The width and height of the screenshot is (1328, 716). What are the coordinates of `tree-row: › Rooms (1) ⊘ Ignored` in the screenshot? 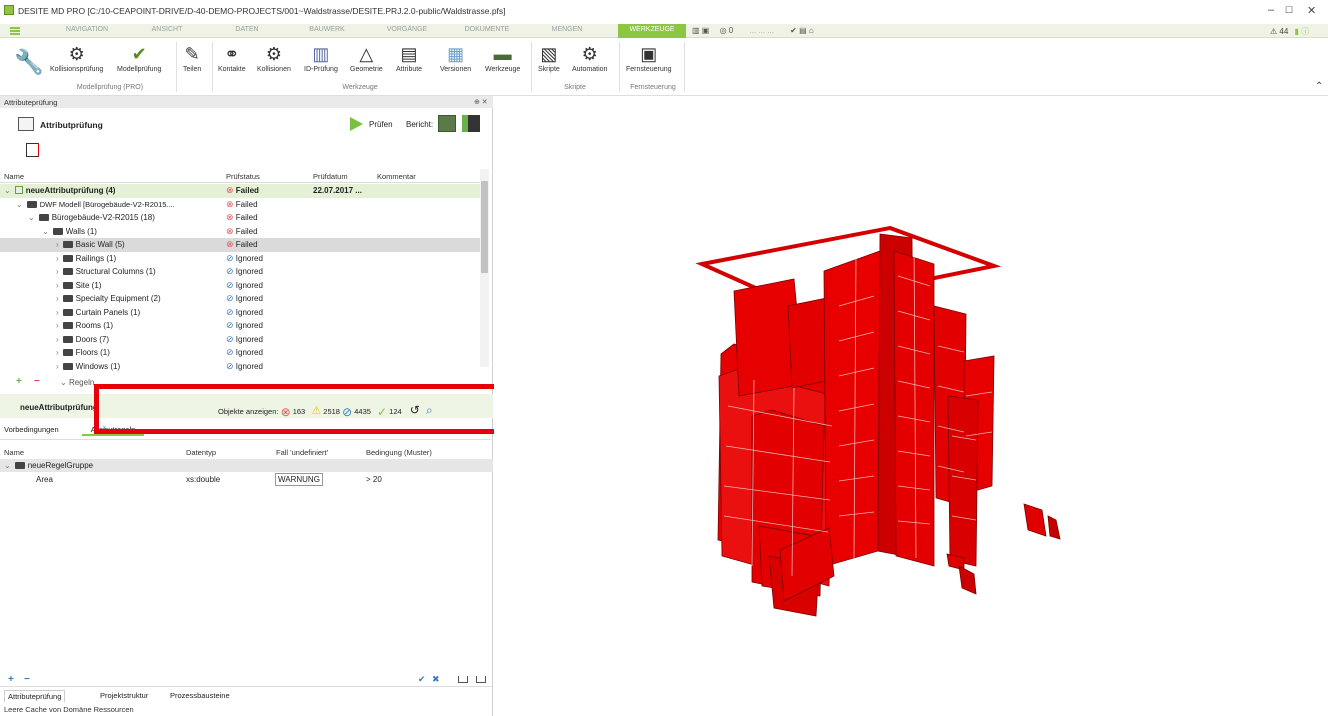 It's located at (240, 326).